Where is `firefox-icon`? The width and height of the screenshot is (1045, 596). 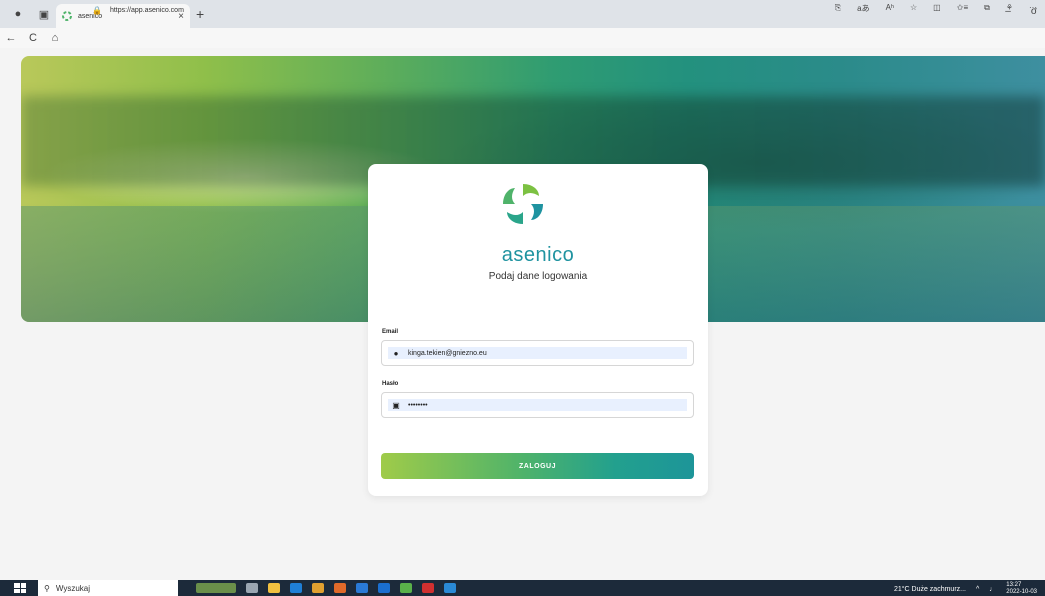 firefox-icon is located at coordinates (340, 588).